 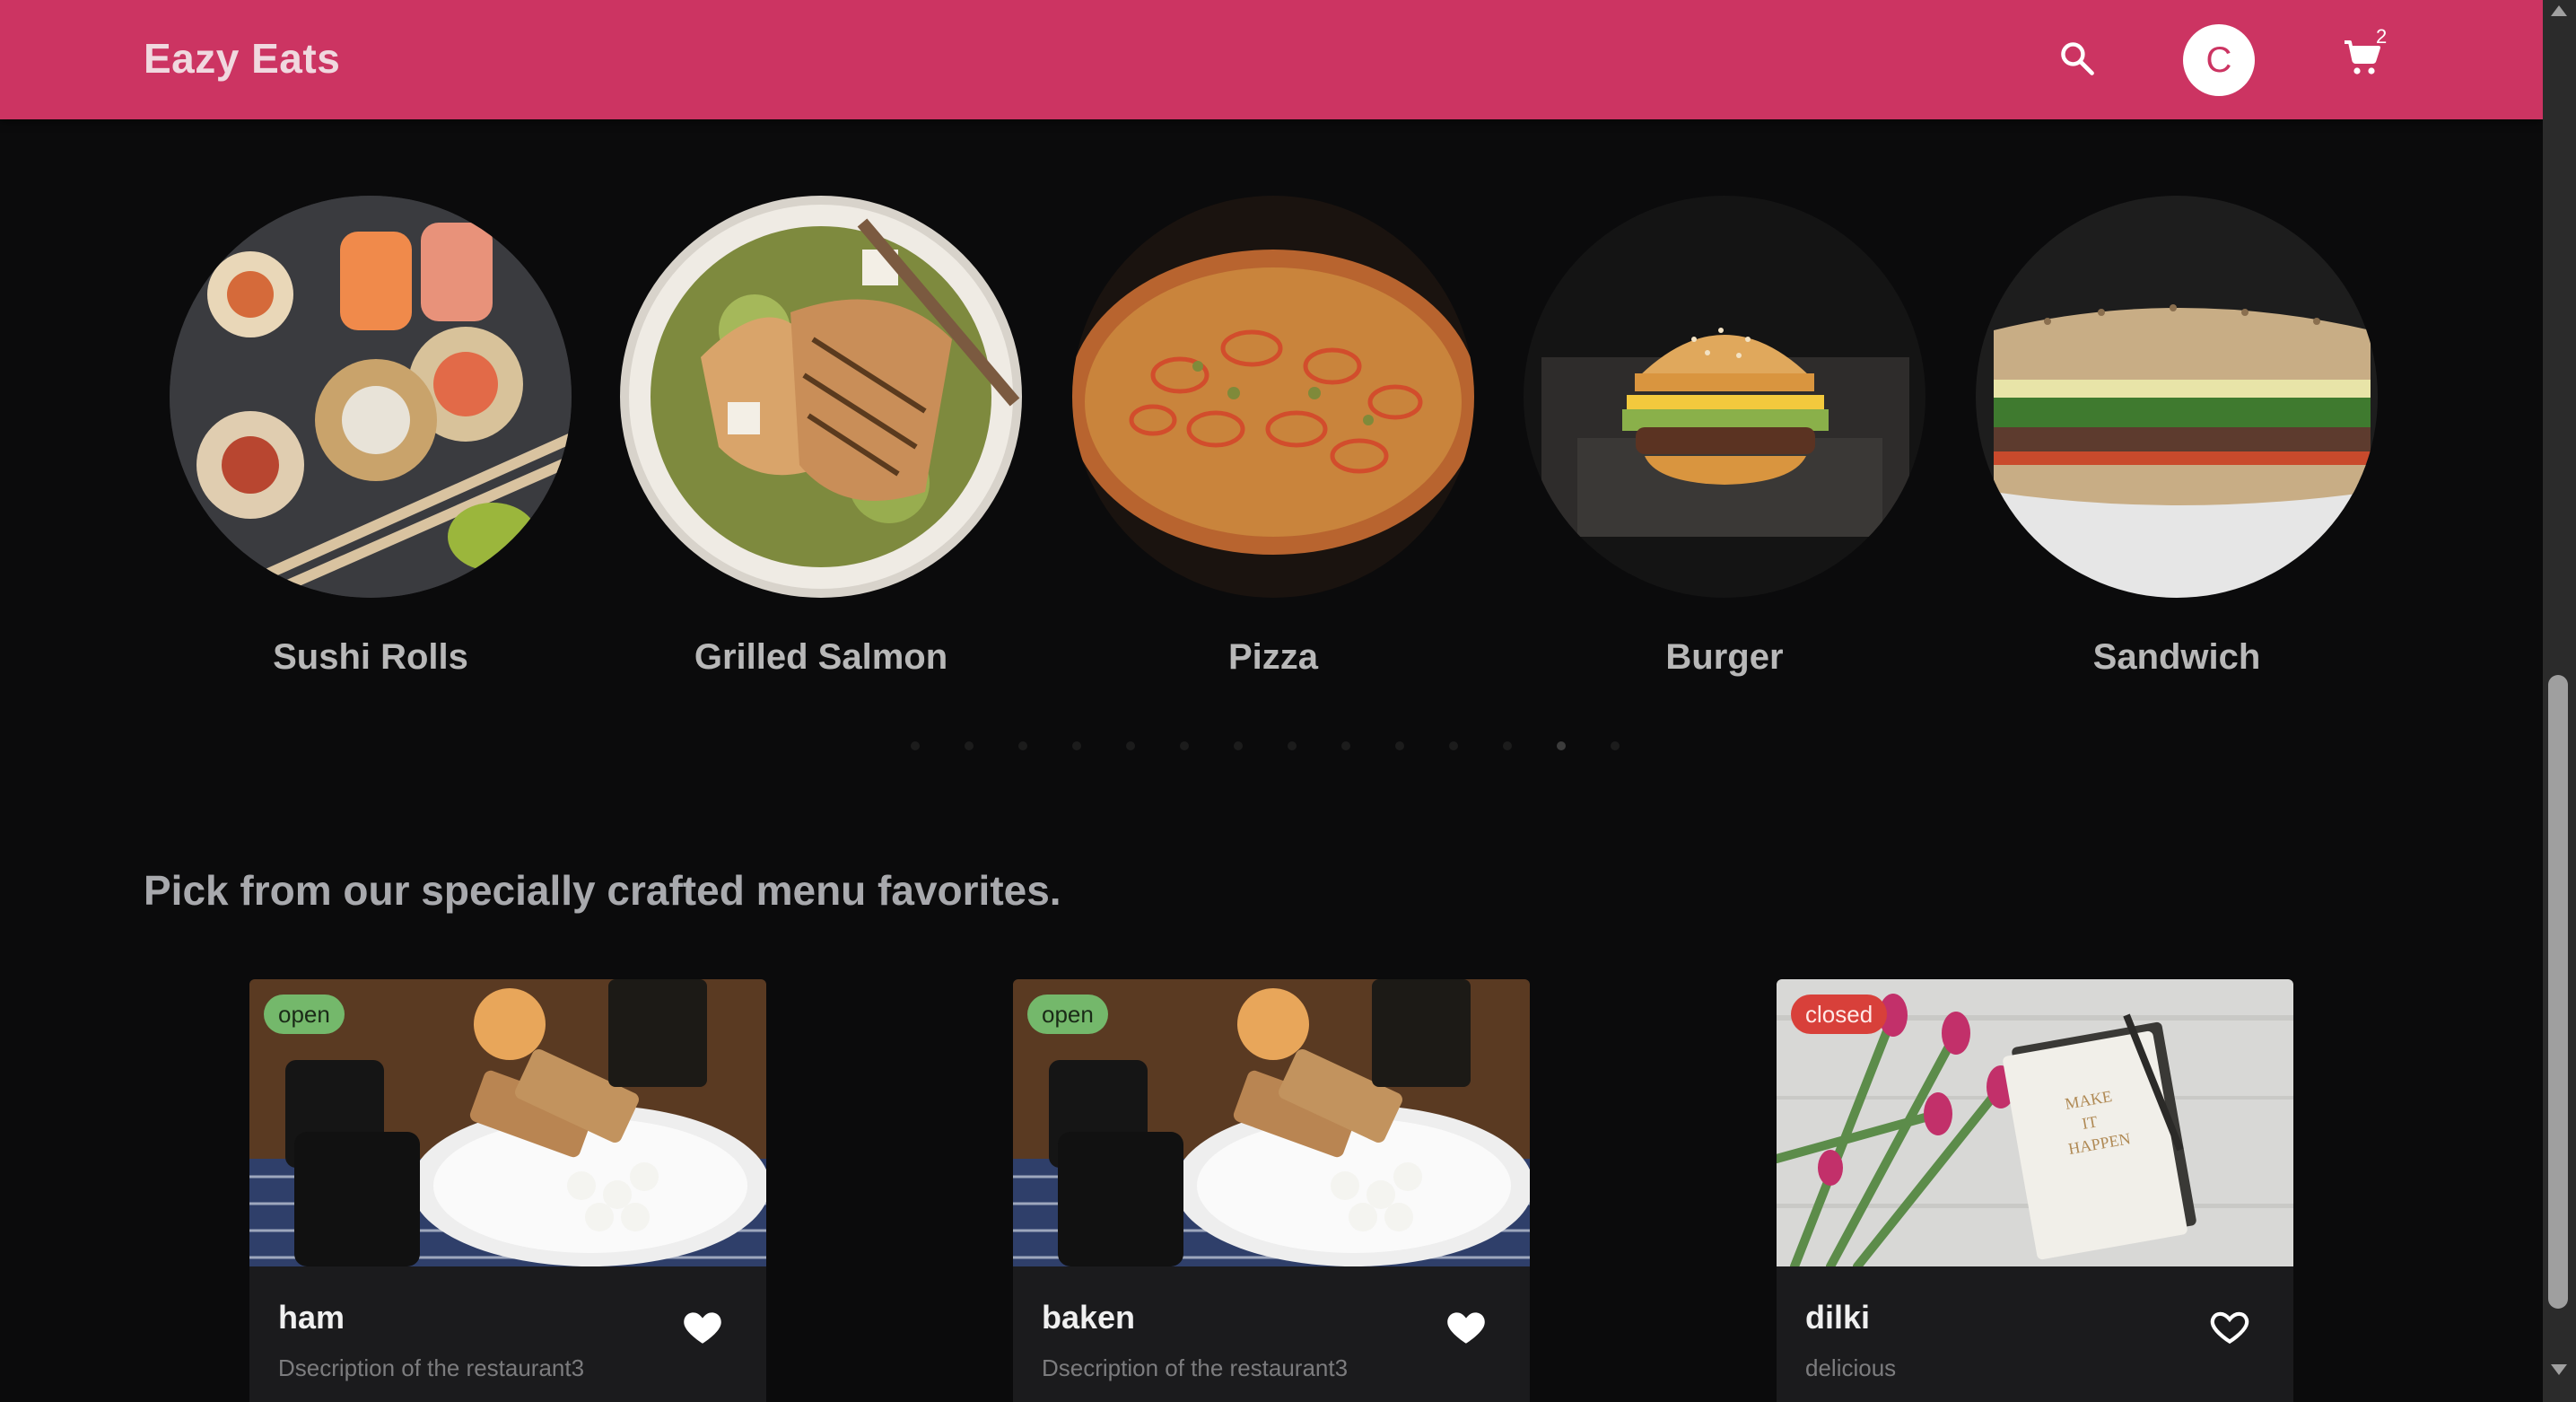 What do you see at coordinates (2559, 1370) in the screenshot?
I see `scroll-down-arrow-icon` at bounding box center [2559, 1370].